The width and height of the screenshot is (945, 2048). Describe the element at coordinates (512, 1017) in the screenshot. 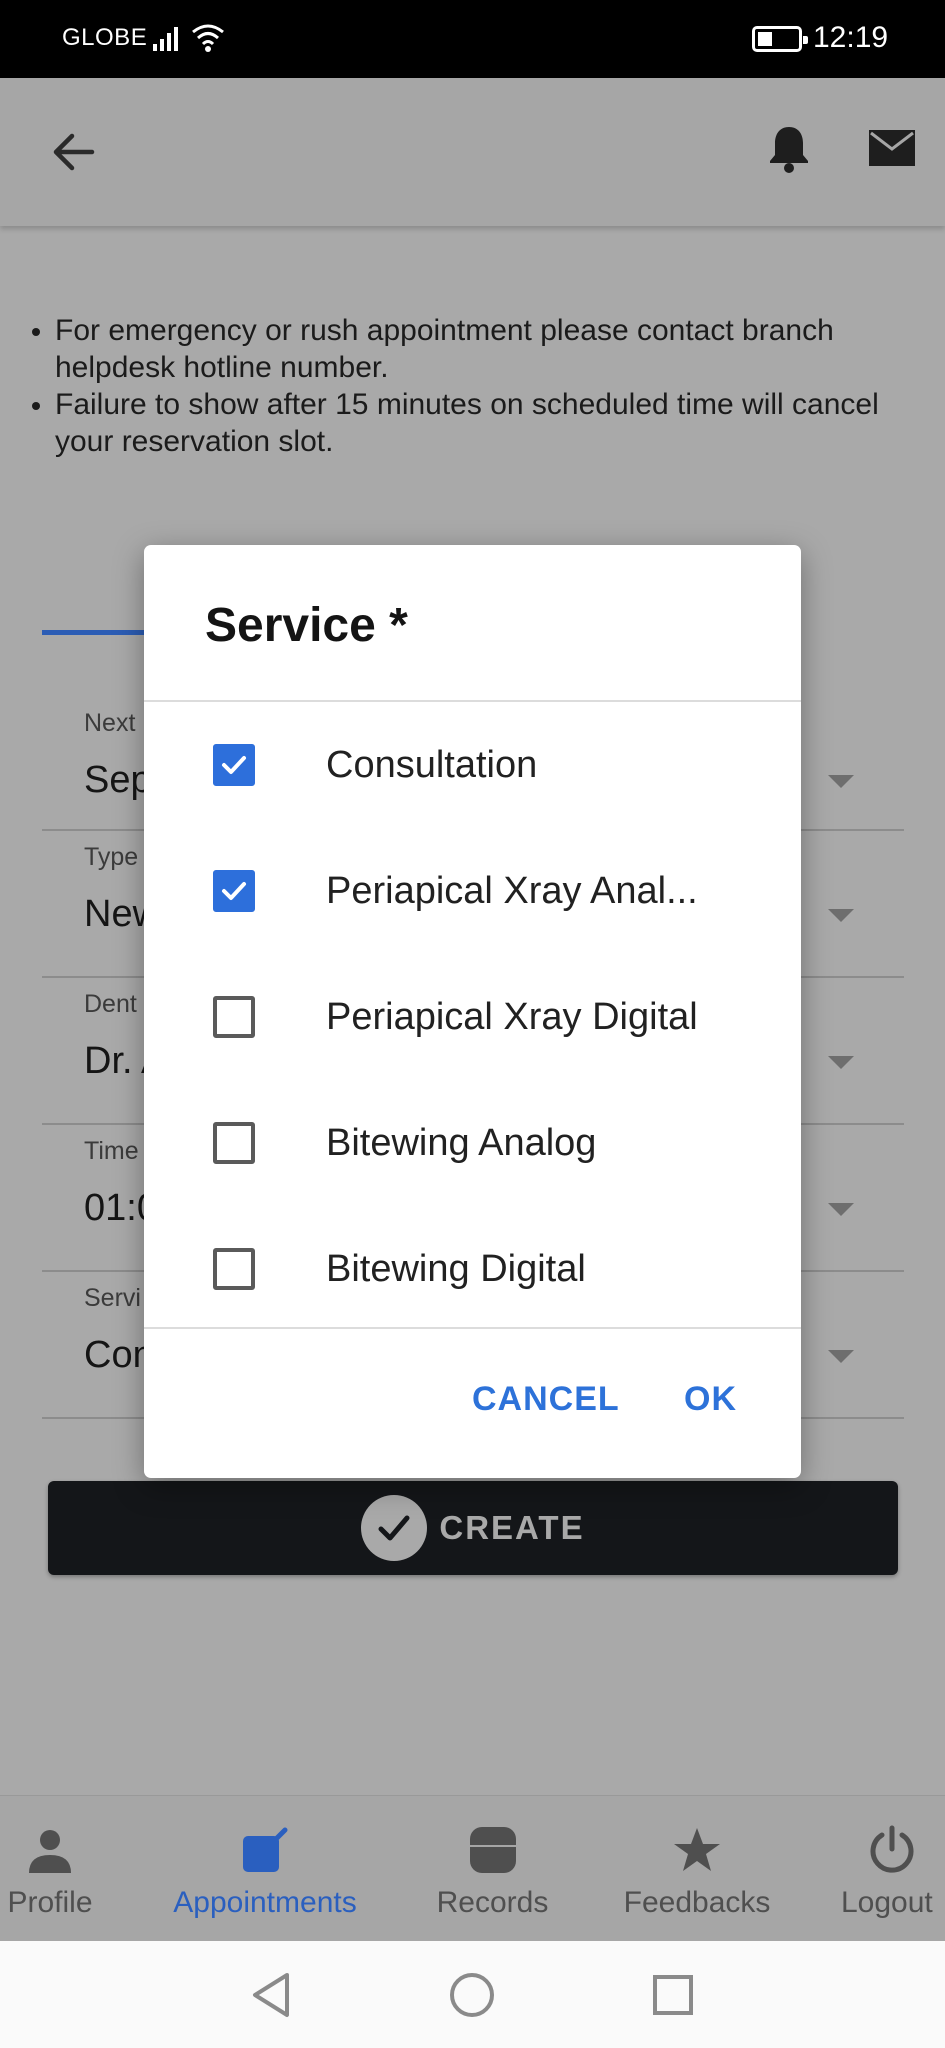

I see `option-label: Periapical Xray Digital` at that location.